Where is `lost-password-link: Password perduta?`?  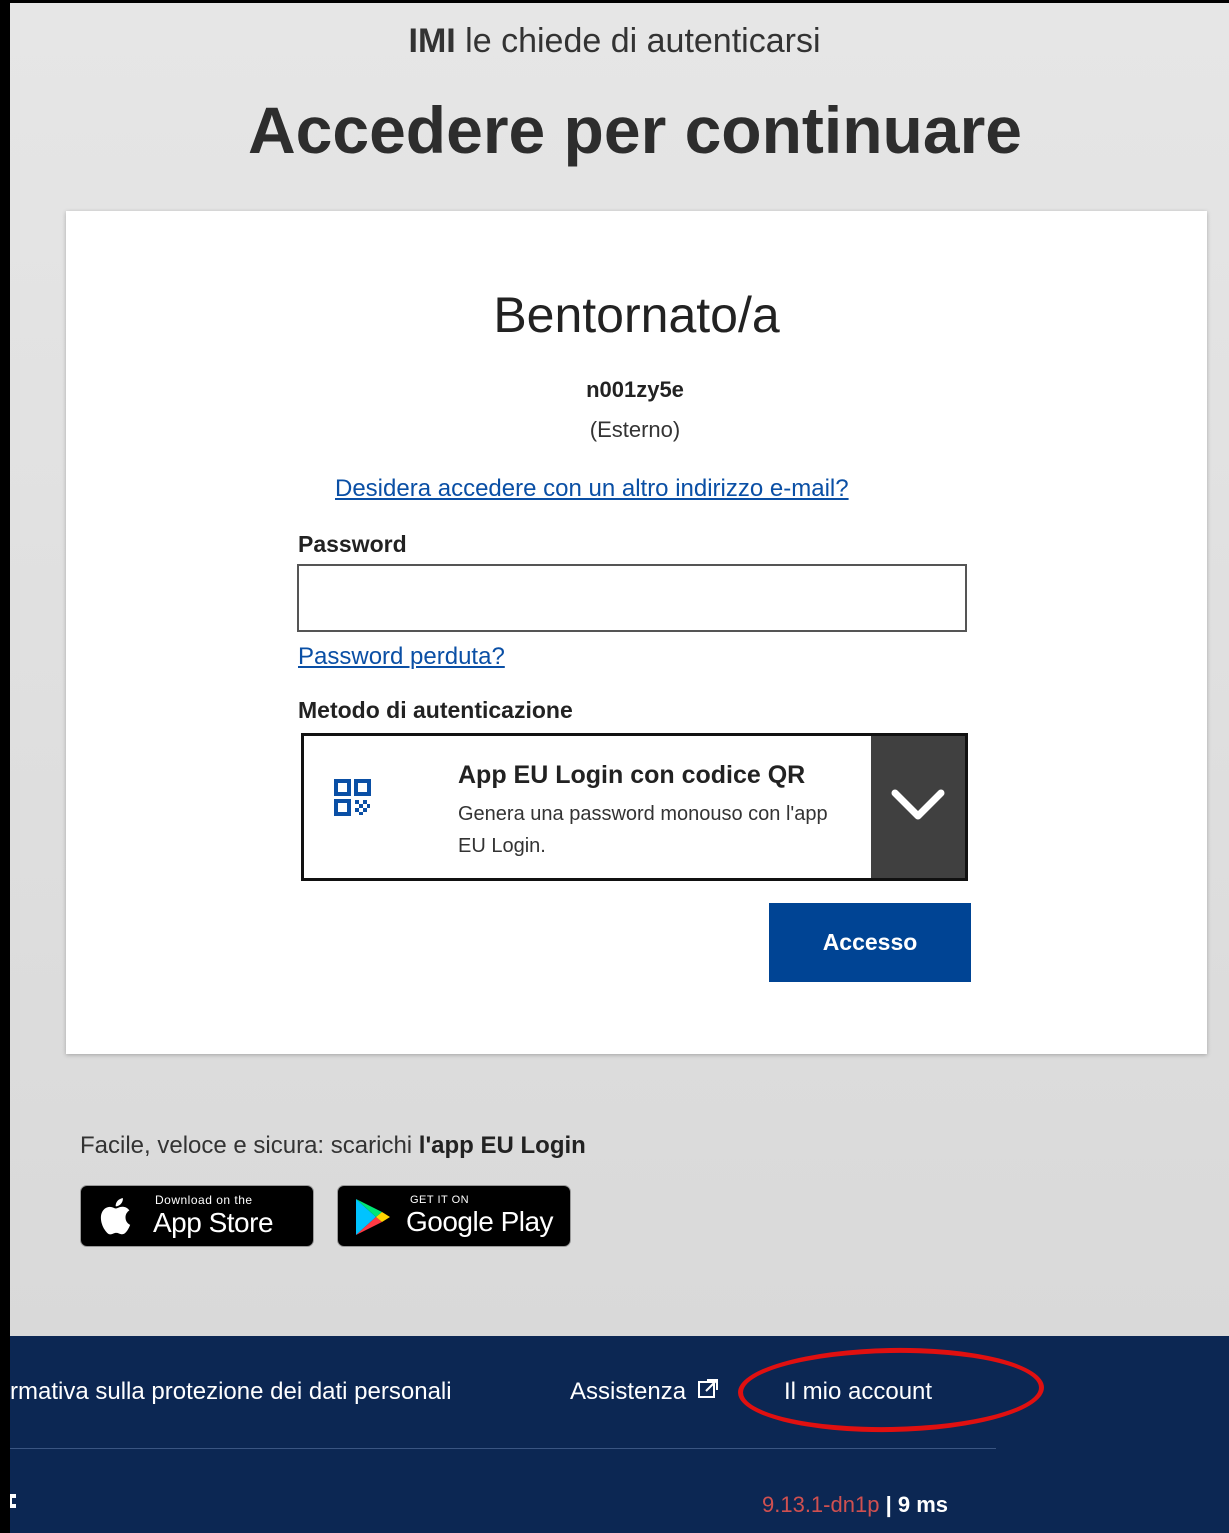
lost-password-link: Password perduta? is located at coordinates (401, 657).